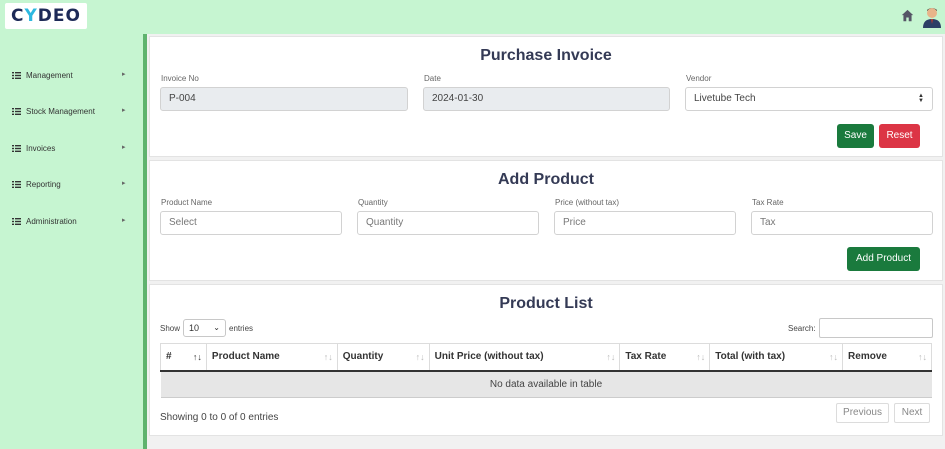 The image size is (945, 449). I want to click on column-header-unit-price: Unit Price (without tax) ↑↓, so click(524, 357).